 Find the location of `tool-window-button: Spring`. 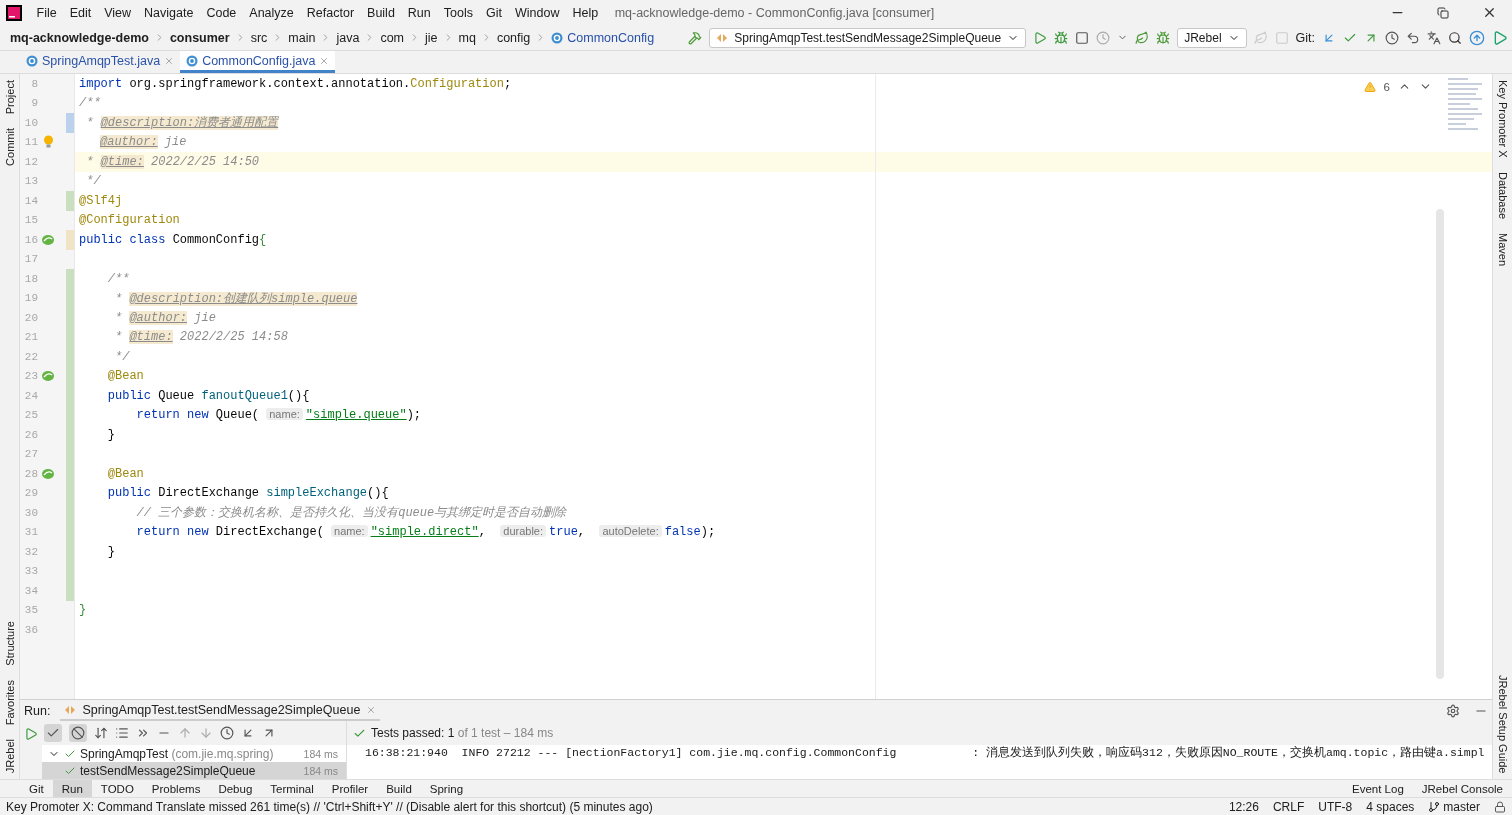

tool-window-button: Spring is located at coordinates (446, 788).